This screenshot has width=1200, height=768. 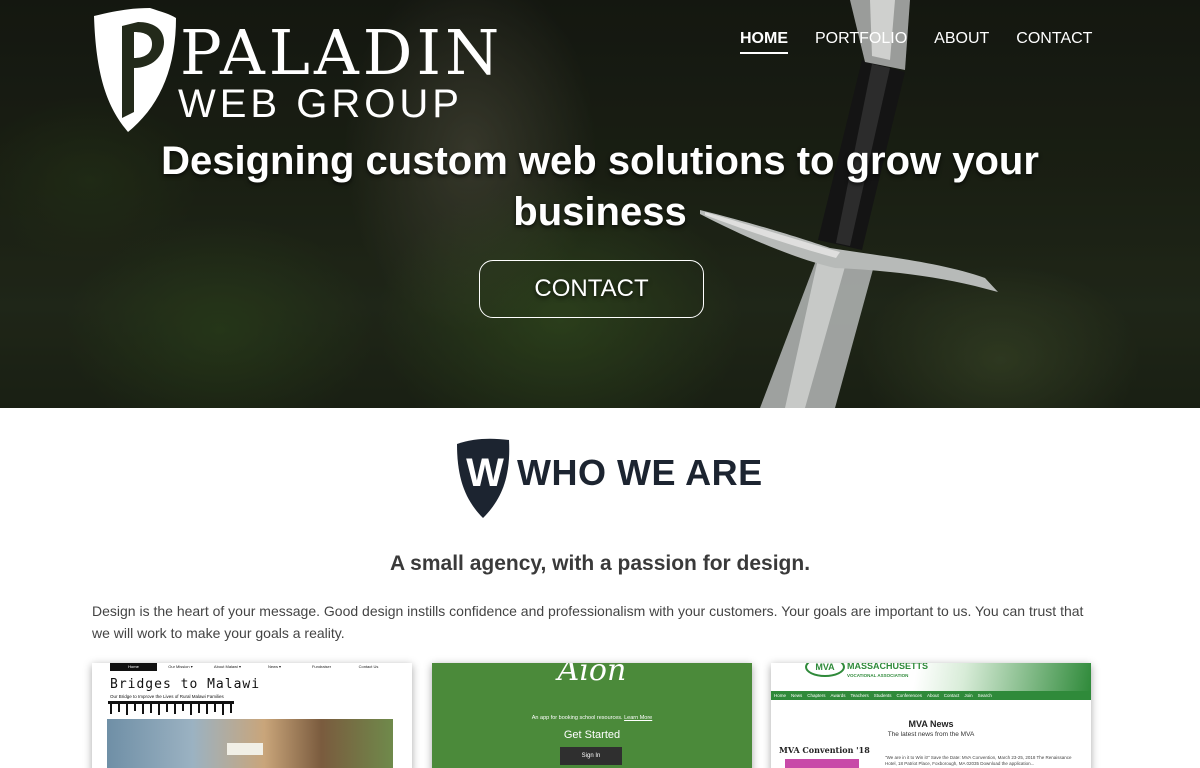 I want to click on shield-badge-icon: W, so click(x=483, y=478).